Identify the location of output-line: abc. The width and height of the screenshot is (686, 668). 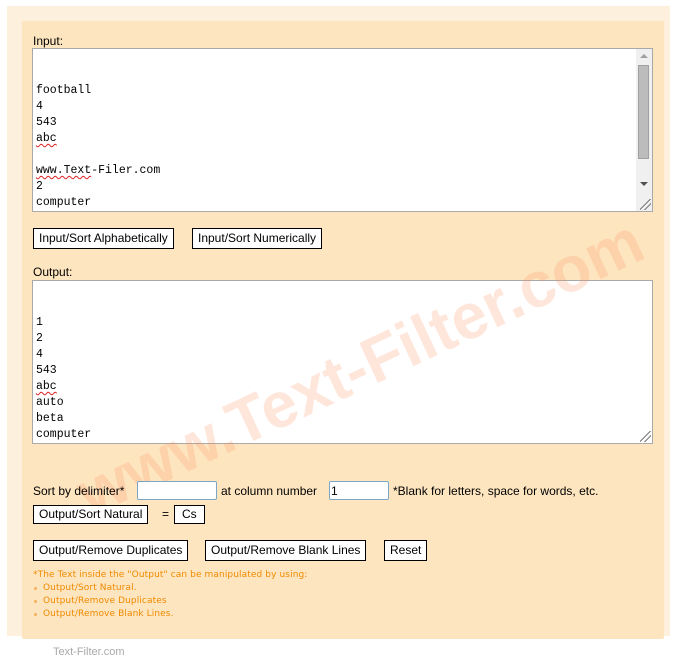
(46, 386).